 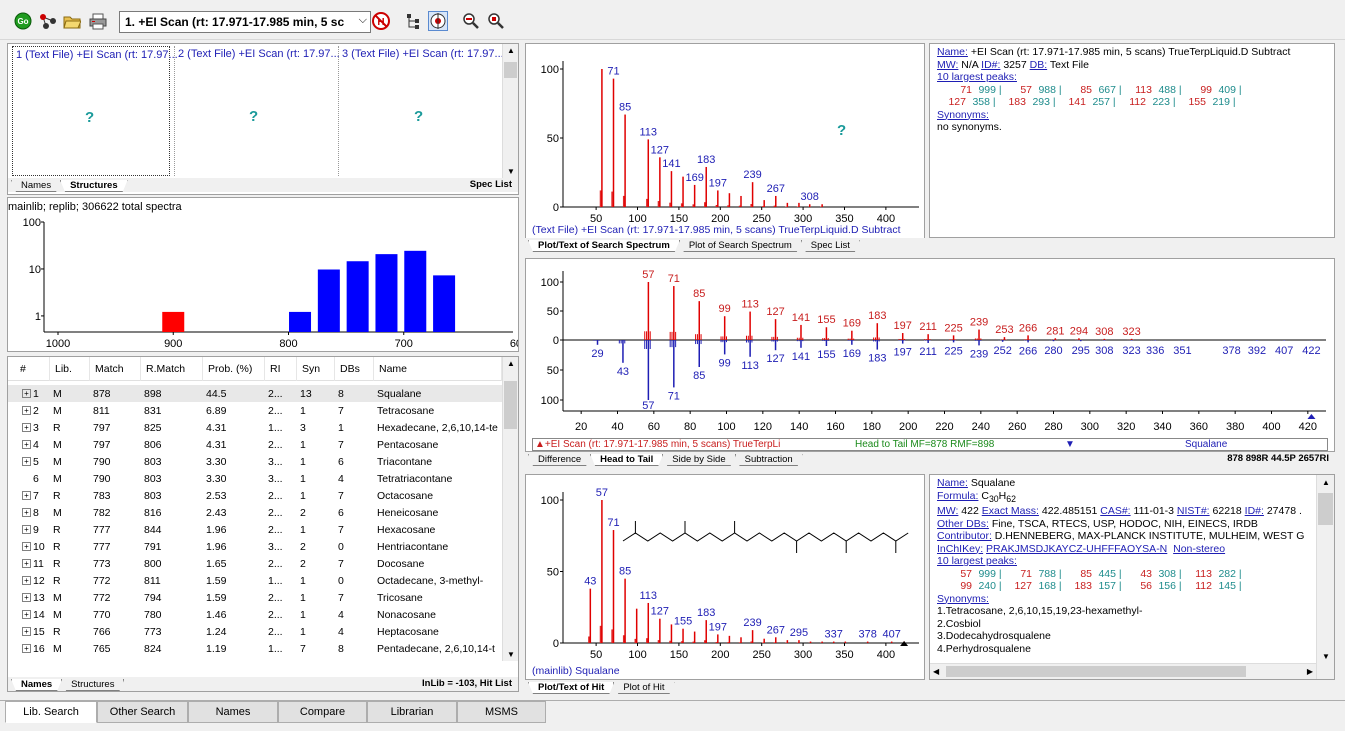 I want to click on library-peak-label: 378, so click(x=1231, y=351).